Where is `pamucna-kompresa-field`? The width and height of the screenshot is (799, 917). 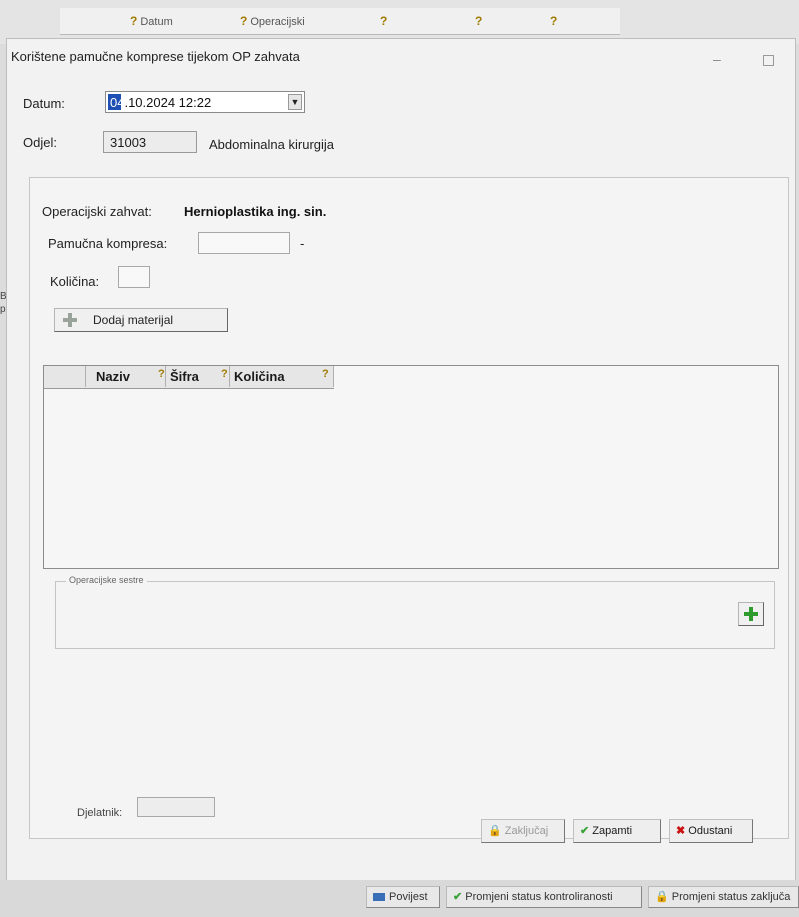
pamucna-kompresa-field is located at coordinates (244, 243).